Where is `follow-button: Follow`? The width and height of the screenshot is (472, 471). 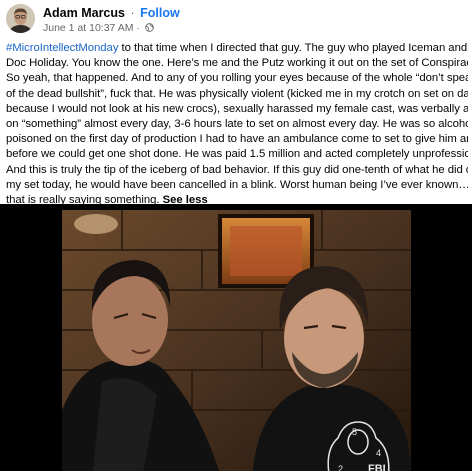 follow-button: Follow is located at coordinates (160, 13).